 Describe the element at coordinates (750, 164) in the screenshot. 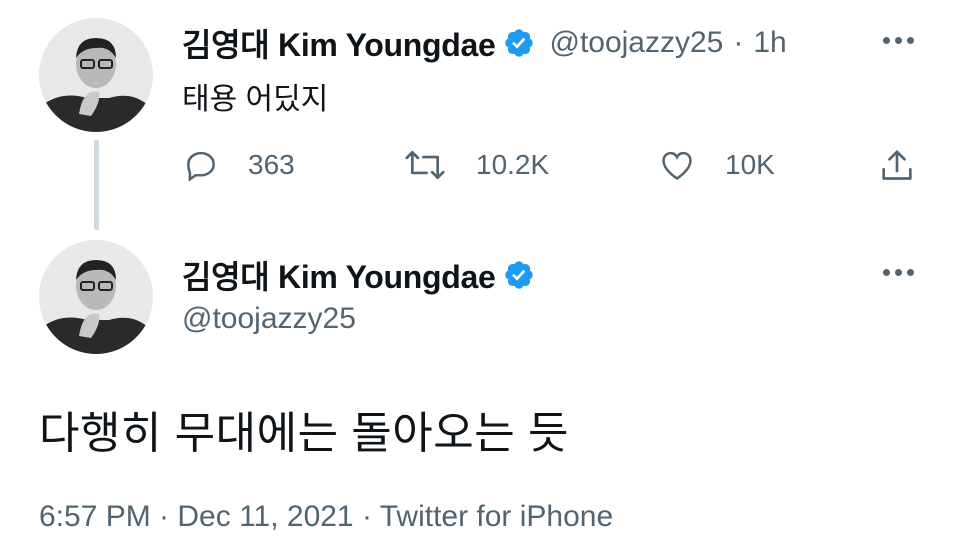

I see `like-count: 10K` at that location.